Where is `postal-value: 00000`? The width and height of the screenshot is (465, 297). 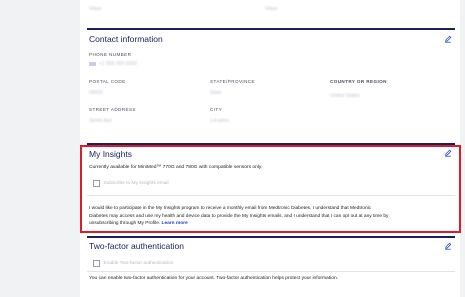 postal-value: 00000 is located at coordinates (96, 93).